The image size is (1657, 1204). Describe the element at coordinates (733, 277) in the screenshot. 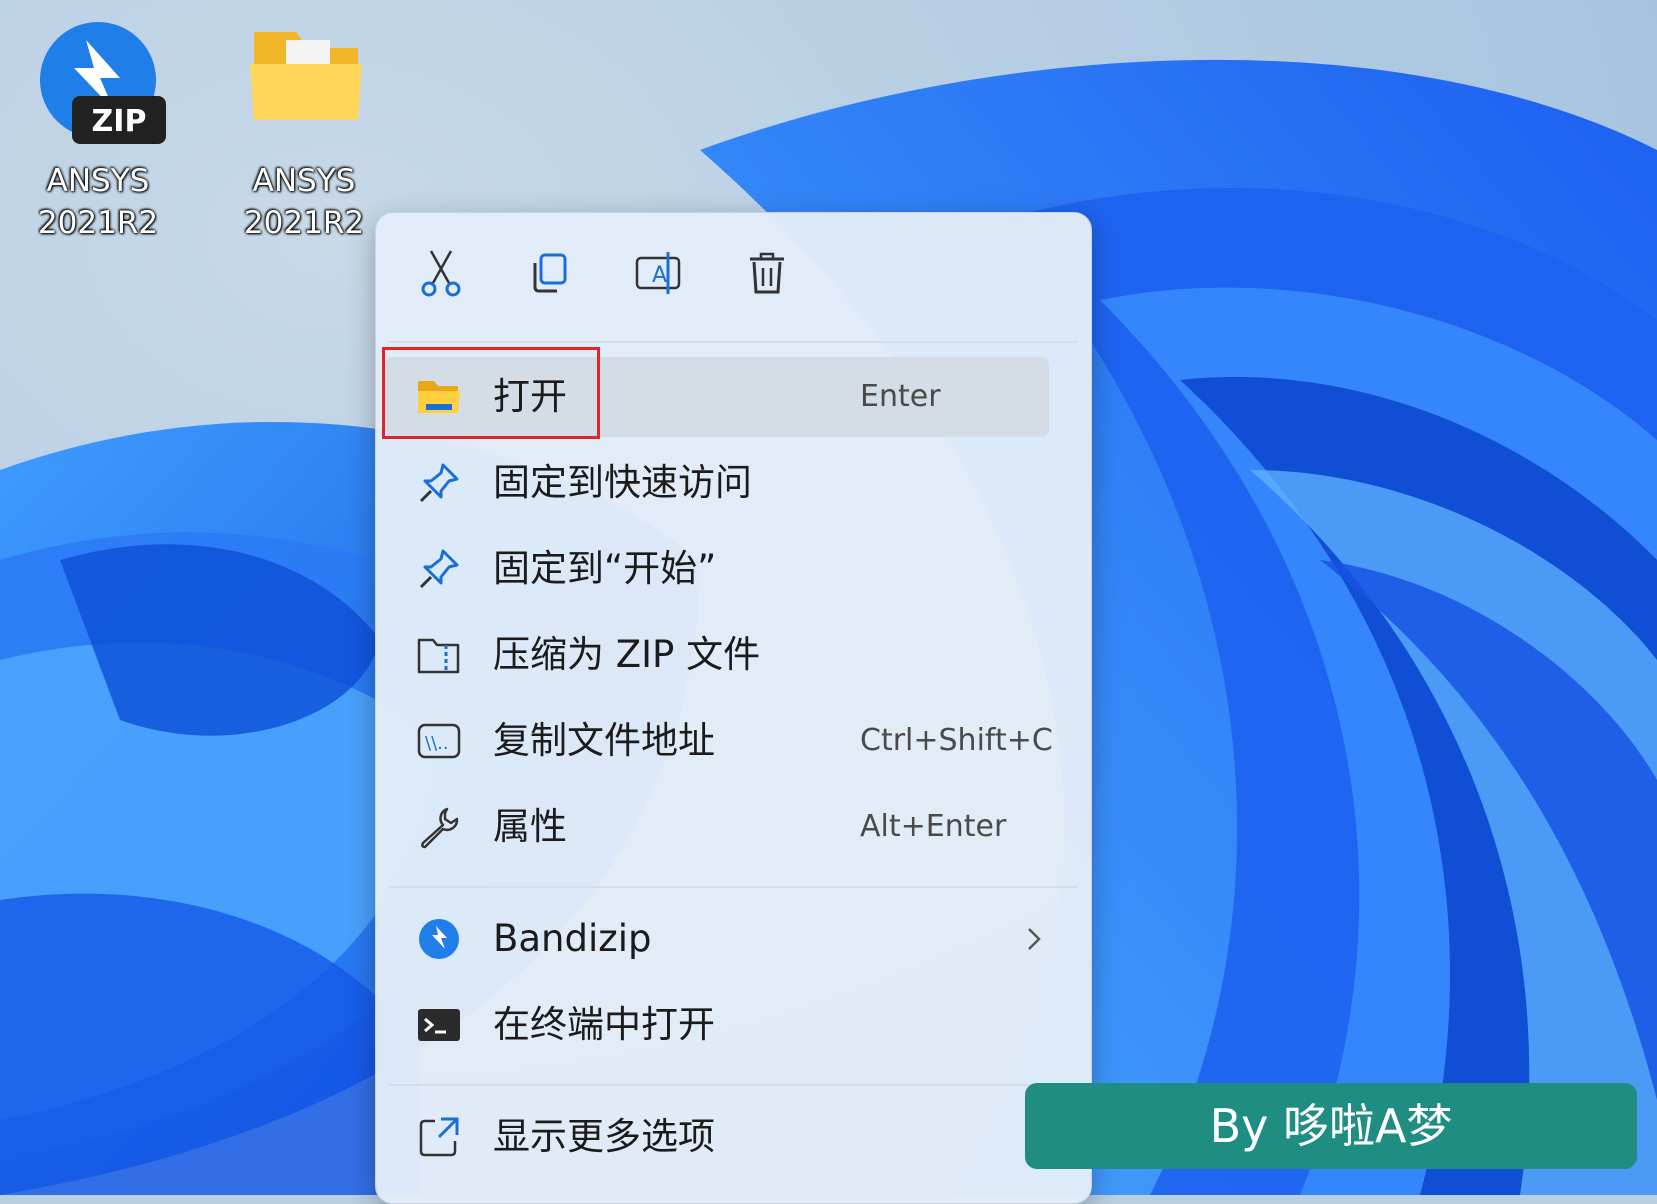

I see `context-menu-toolbar: A` at that location.